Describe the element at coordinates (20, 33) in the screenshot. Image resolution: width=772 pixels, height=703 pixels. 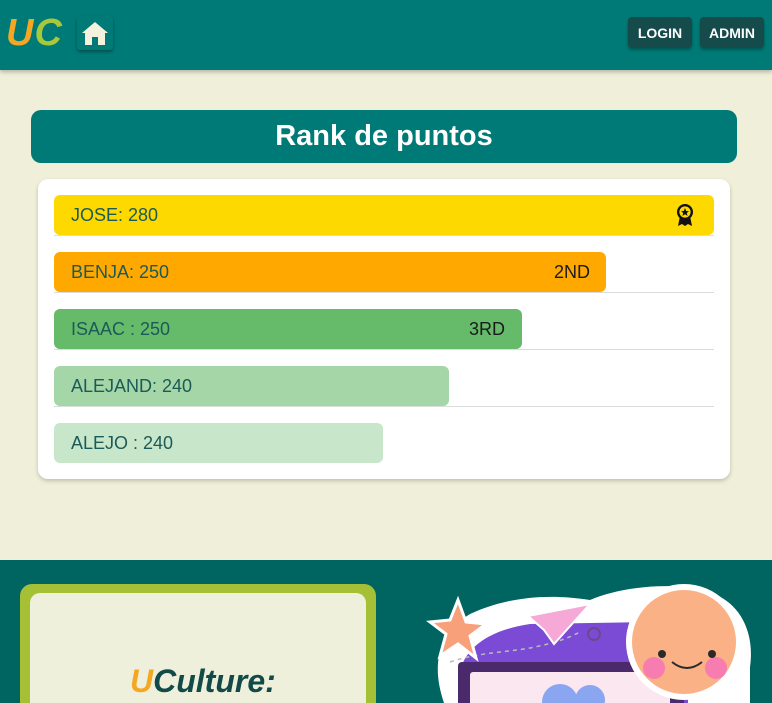
I see `logo-letter-u: U` at that location.